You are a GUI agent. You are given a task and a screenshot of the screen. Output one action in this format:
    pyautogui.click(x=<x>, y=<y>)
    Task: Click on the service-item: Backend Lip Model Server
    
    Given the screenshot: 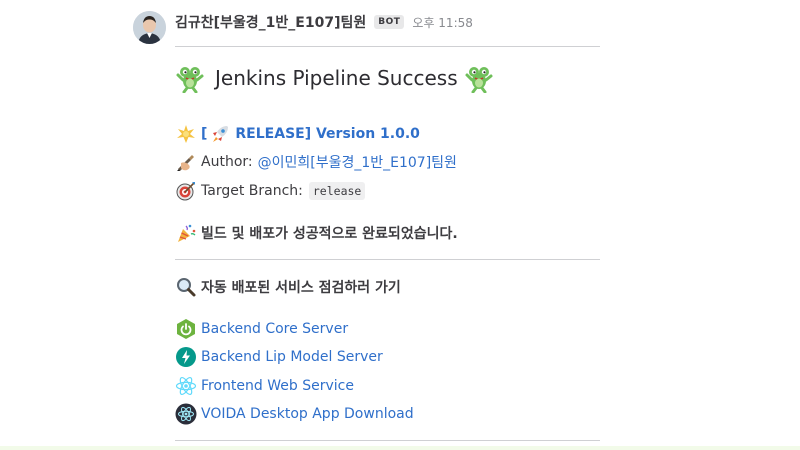 What is the action you would take?
    pyautogui.click(x=279, y=357)
    